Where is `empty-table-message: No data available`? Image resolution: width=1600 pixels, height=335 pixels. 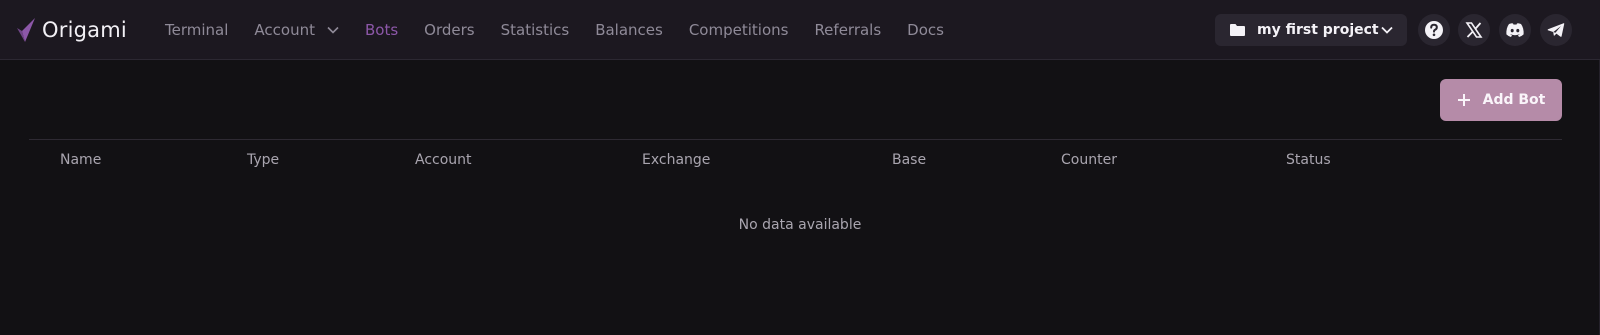 empty-table-message: No data available is located at coordinates (800, 225).